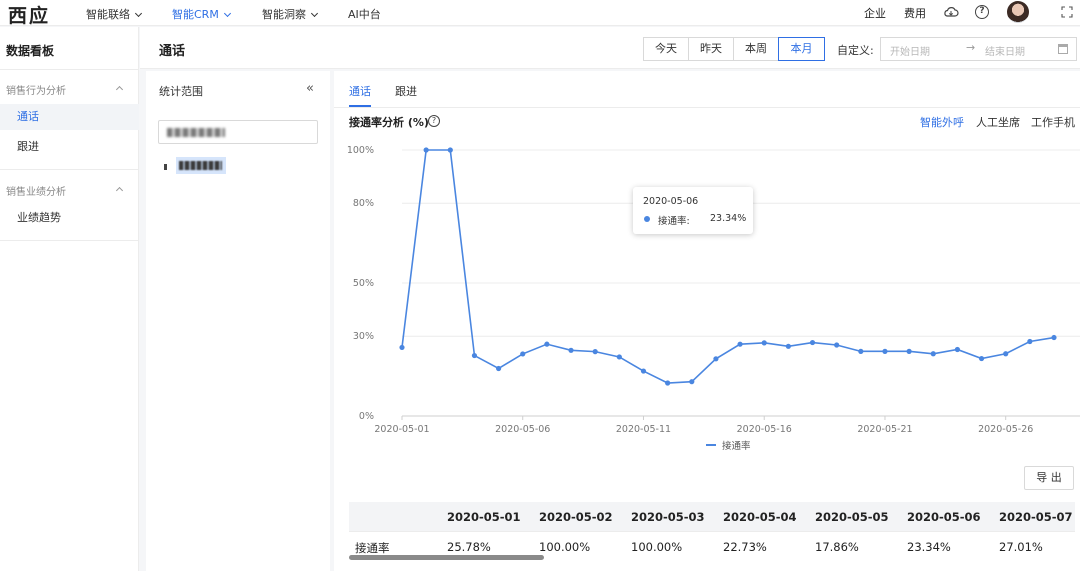  Describe the element at coordinates (540, 14) in the screenshot. I see `top-nav: 西应 智能联络 智能CRM 智能洞察 AI中台 企业 费用 ?` at that location.